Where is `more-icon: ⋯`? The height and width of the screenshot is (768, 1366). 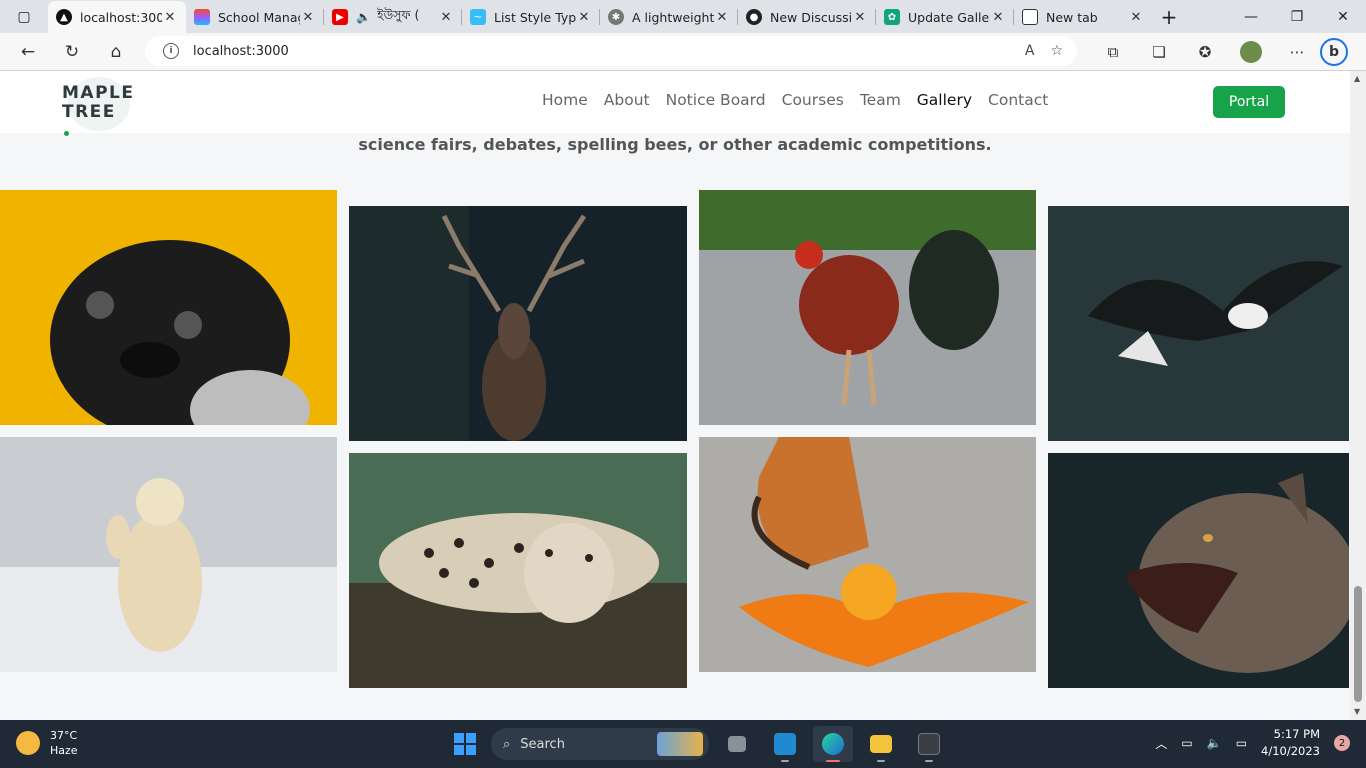
more-icon: ⋯ is located at coordinates (1297, 52).